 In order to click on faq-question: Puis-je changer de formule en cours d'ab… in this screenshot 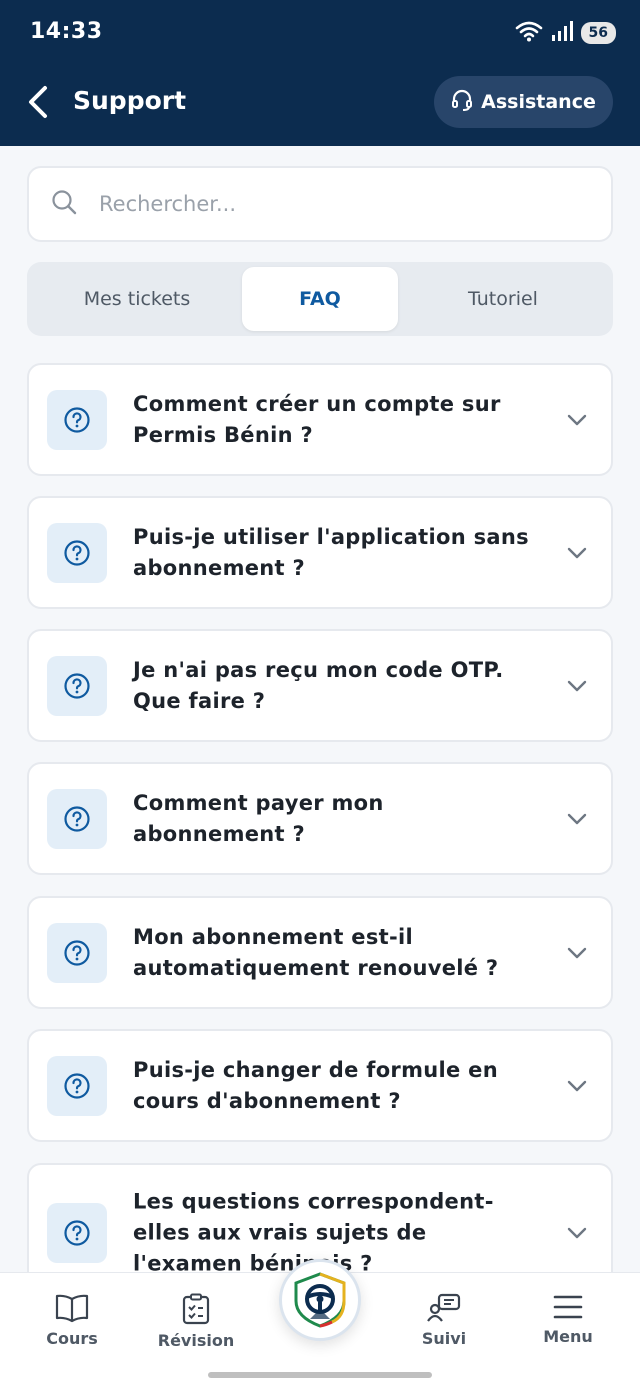, I will do `click(315, 1085)`.